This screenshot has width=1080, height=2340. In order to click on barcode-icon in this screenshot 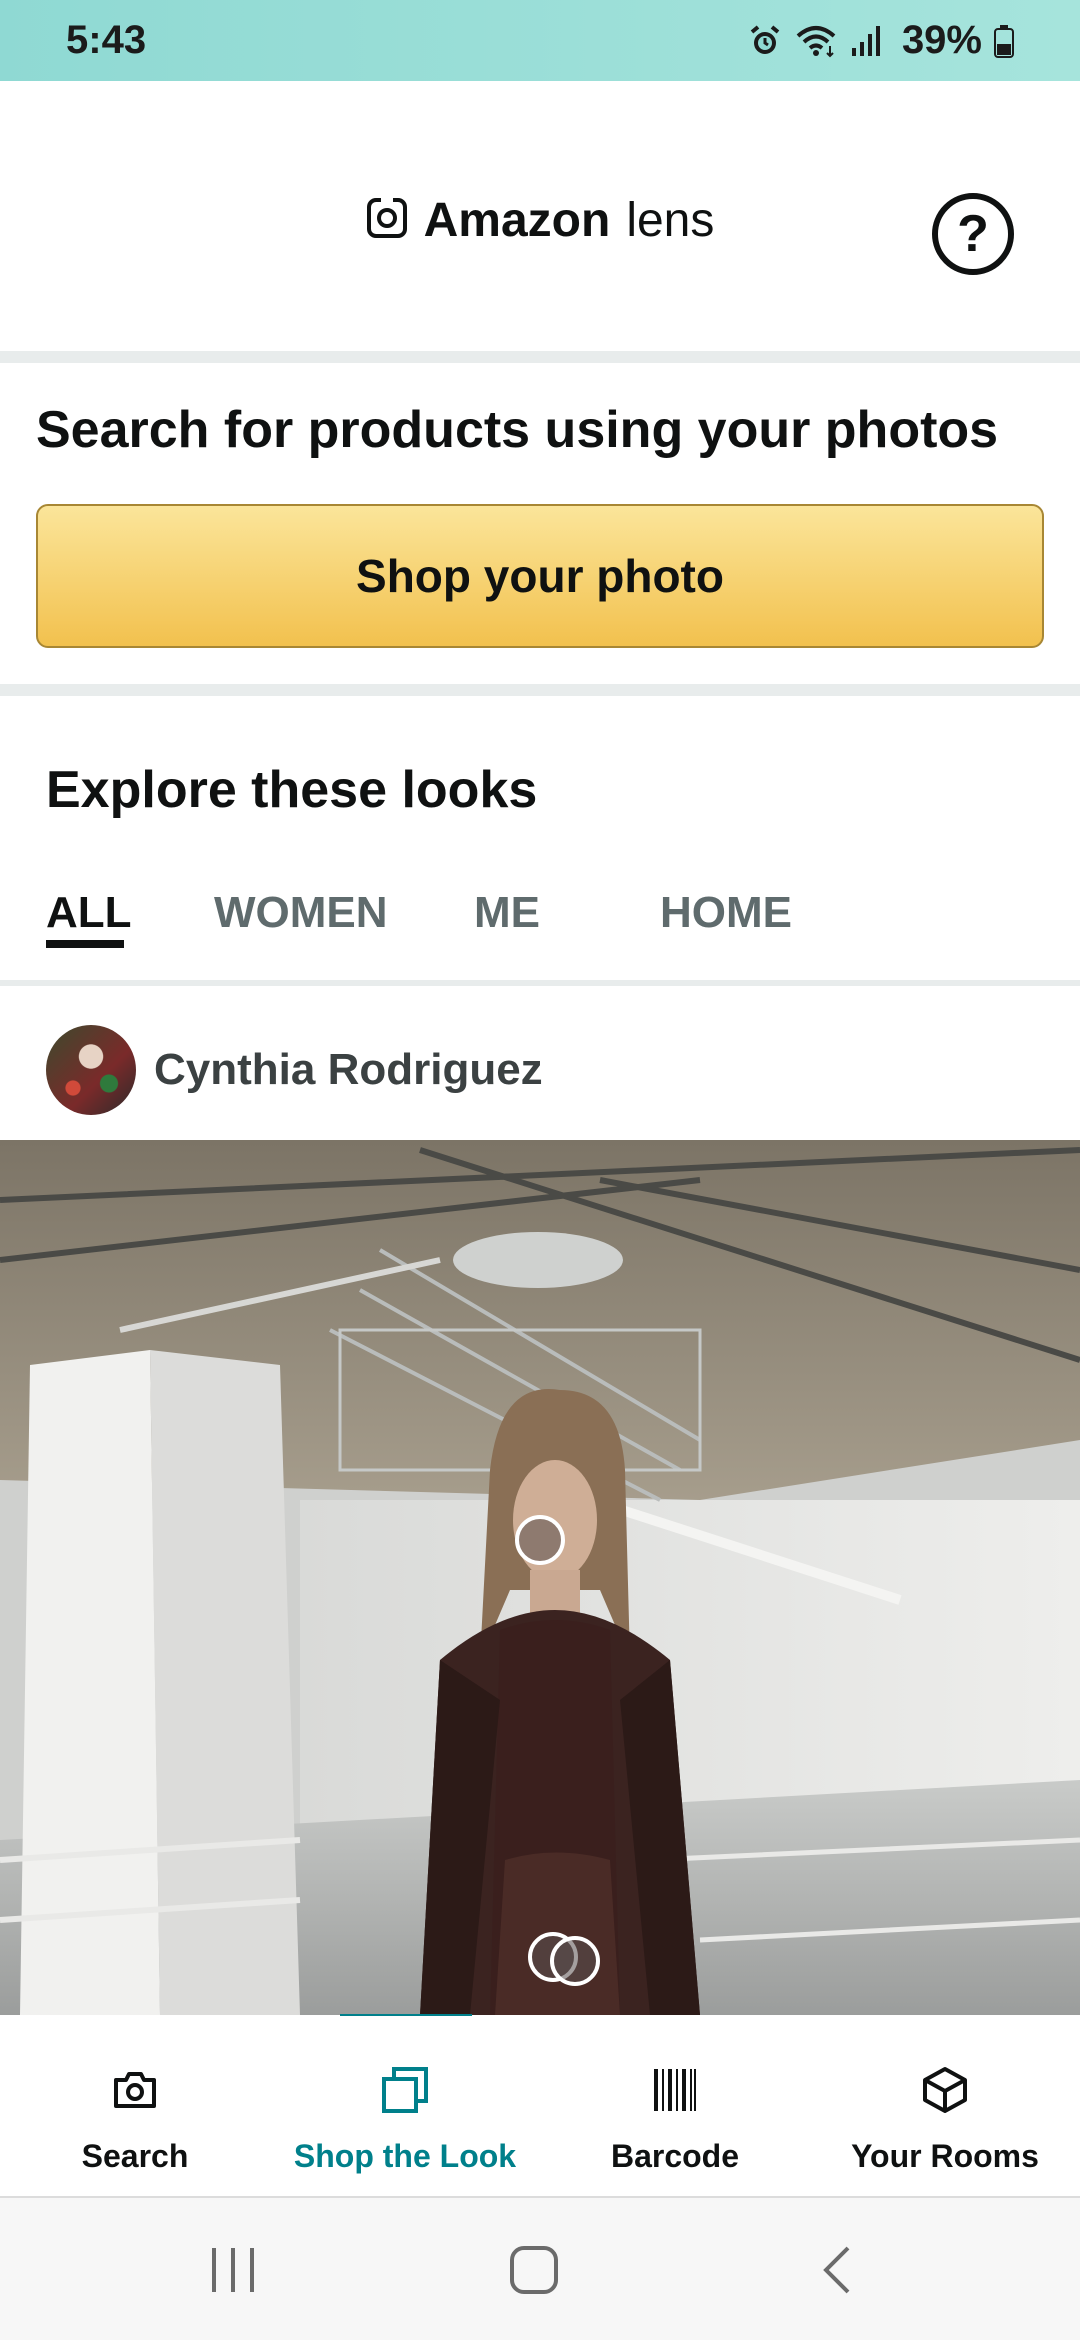, I will do `click(675, 2090)`.